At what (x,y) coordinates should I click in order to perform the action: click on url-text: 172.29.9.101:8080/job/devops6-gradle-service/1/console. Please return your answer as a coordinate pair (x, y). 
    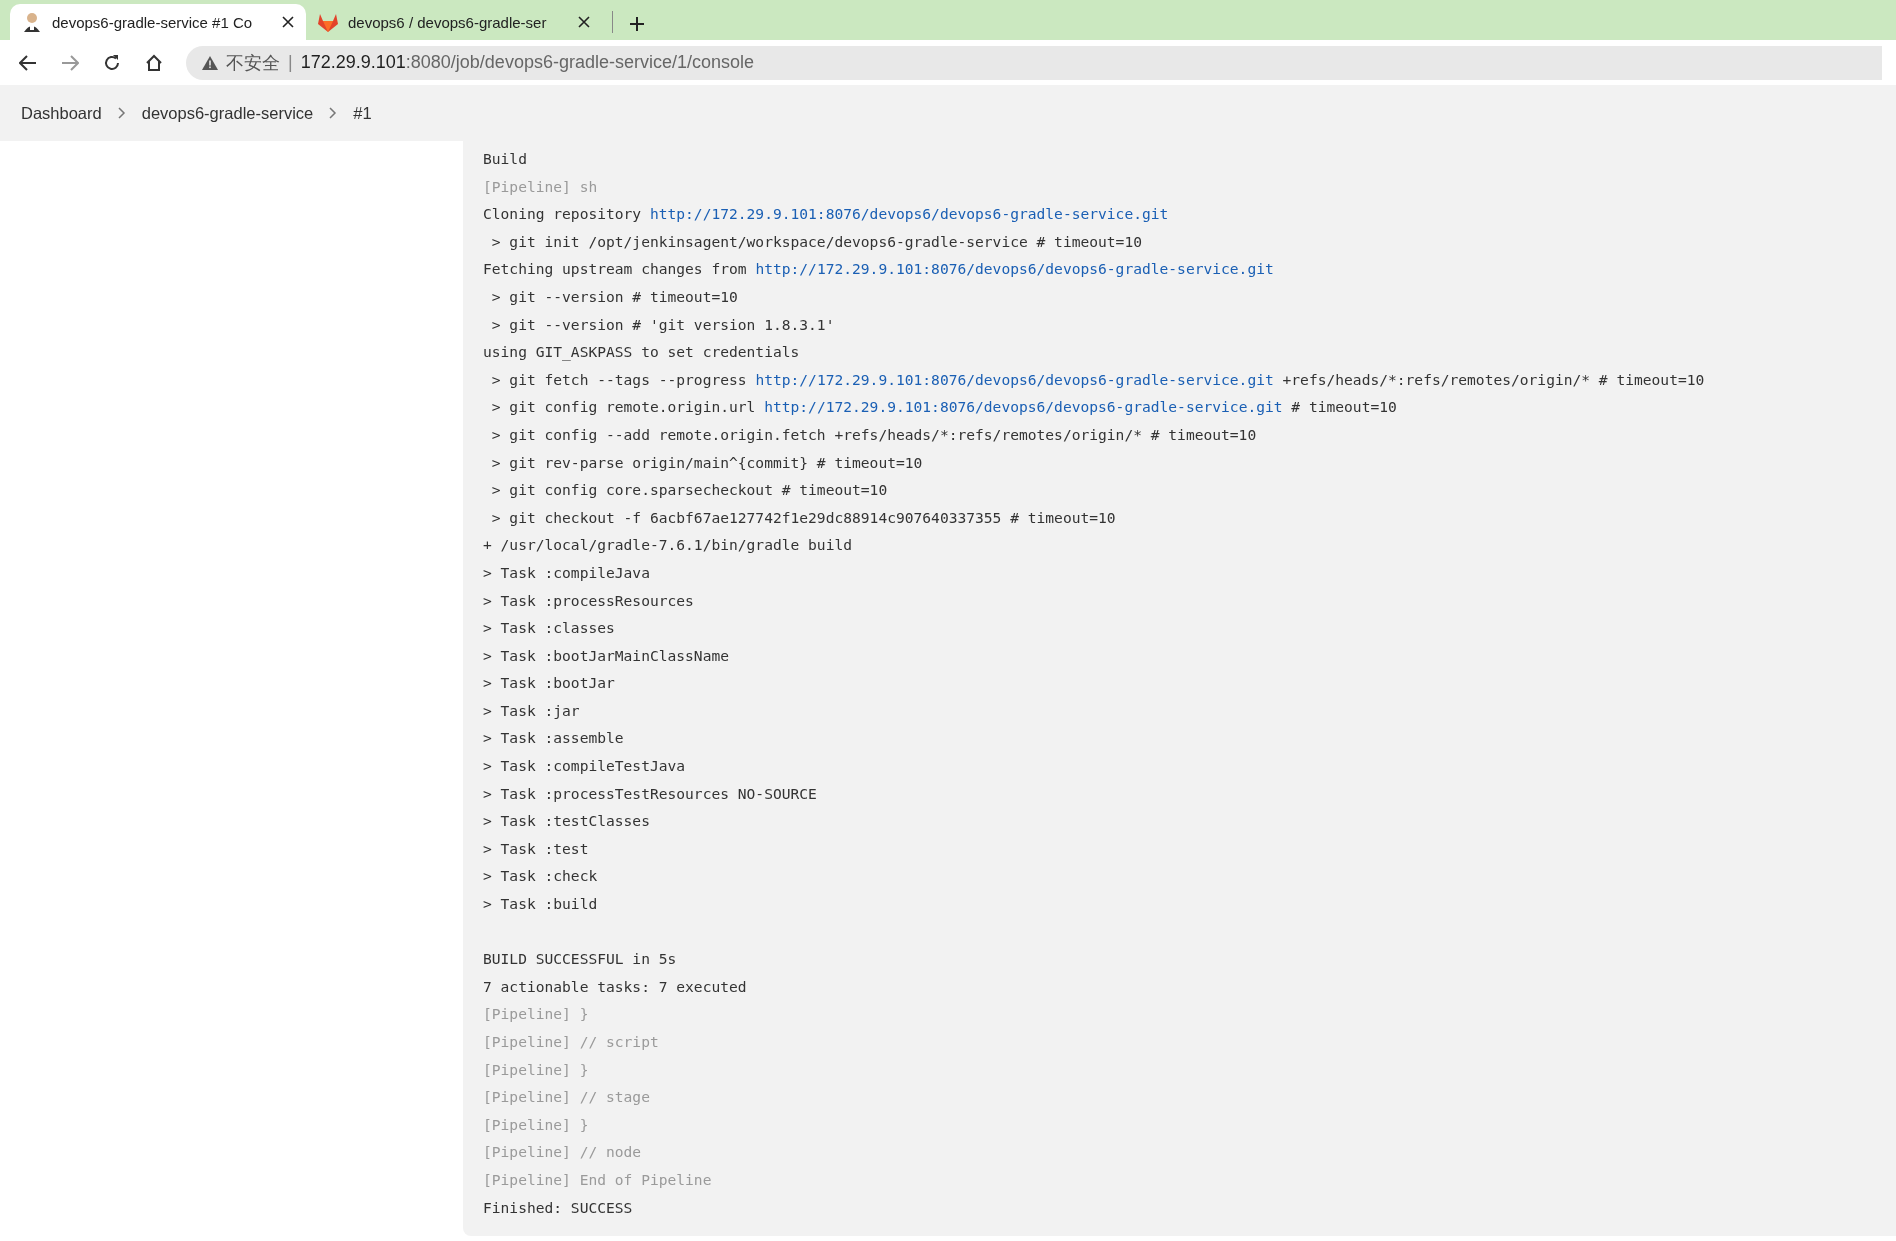
    Looking at the image, I should click on (527, 62).